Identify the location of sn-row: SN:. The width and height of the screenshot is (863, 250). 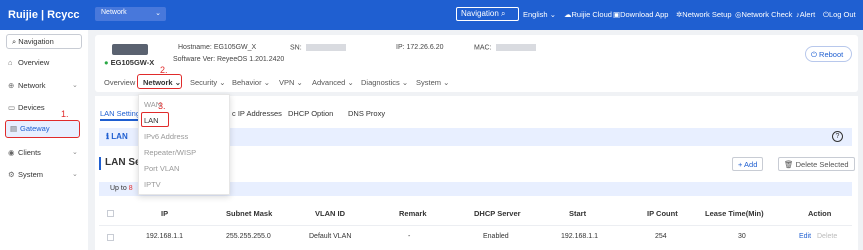
(318, 47).